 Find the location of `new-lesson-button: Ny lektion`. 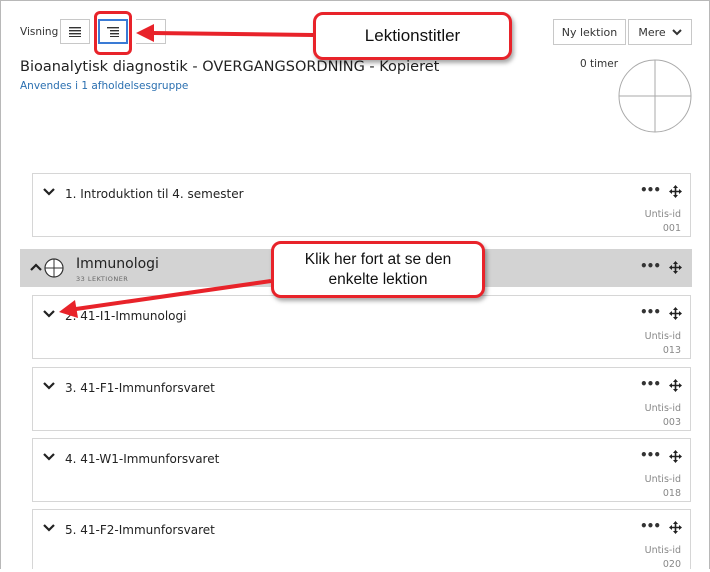

new-lesson-button: Ny lektion is located at coordinates (589, 32).